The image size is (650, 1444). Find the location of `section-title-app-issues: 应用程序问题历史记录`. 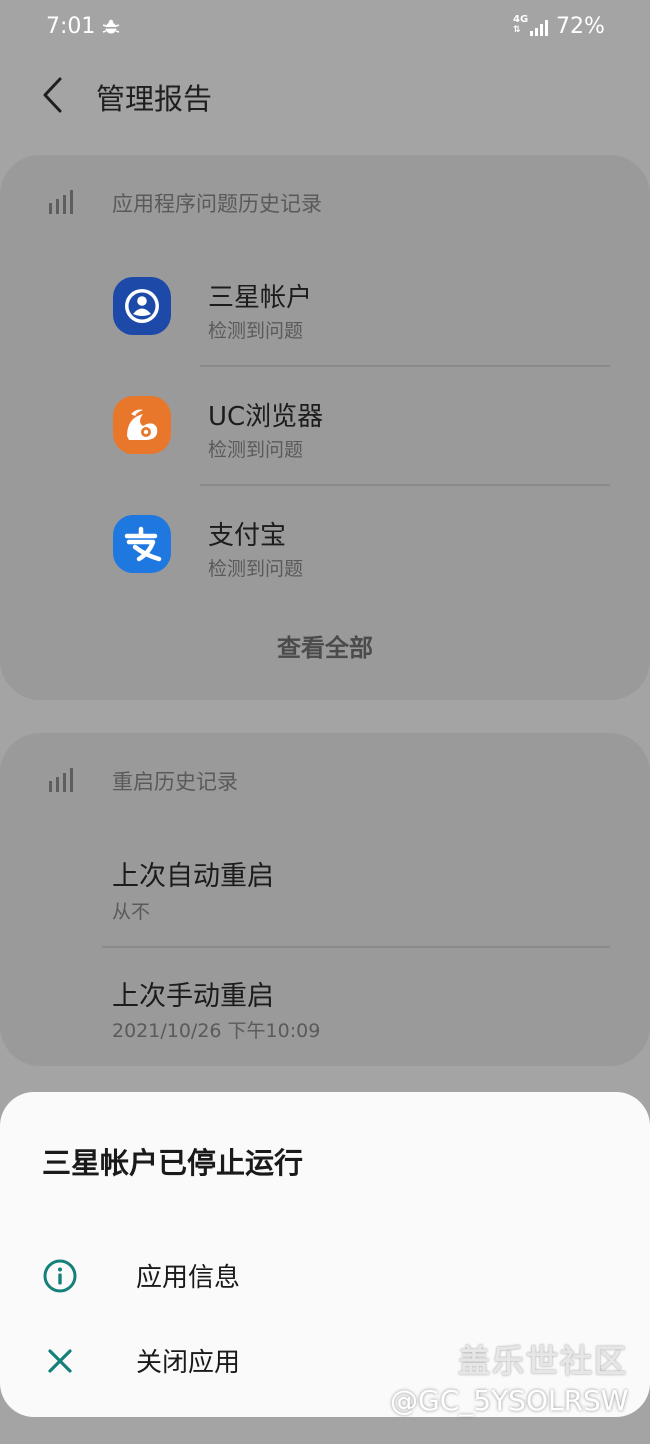

section-title-app-issues: 应用程序问题历史记录 is located at coordinates (217, 204).